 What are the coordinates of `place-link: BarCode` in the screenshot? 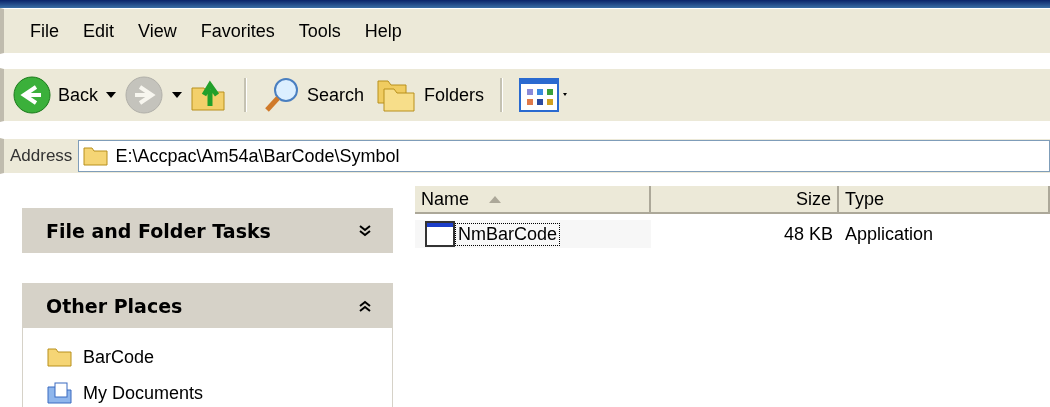 It's located at (119, 357).